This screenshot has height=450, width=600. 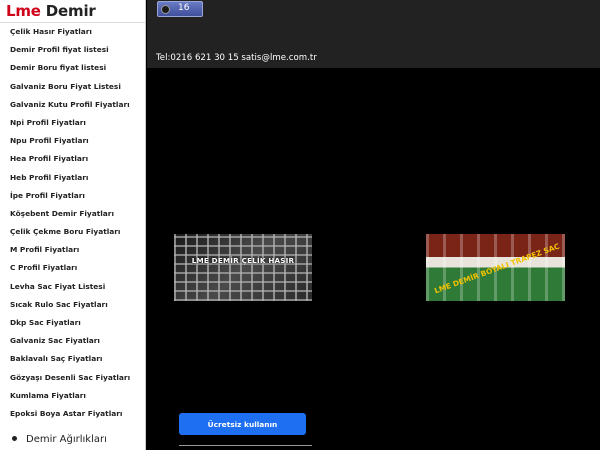 What do you see at coordinates (23, 11) in the screenshot?
I see `logo-lme: Lme` at bounding box center [23, 11].